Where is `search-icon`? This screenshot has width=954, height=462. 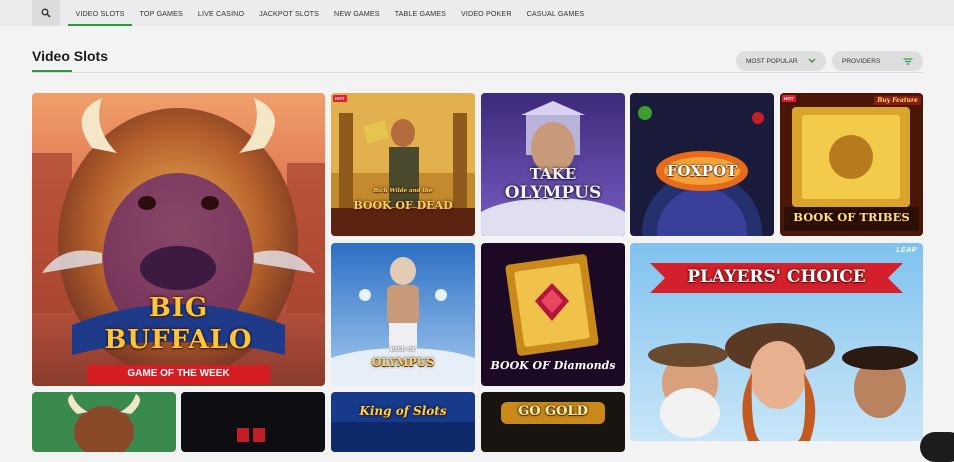
search-icon is located at coordinates (46, 13).